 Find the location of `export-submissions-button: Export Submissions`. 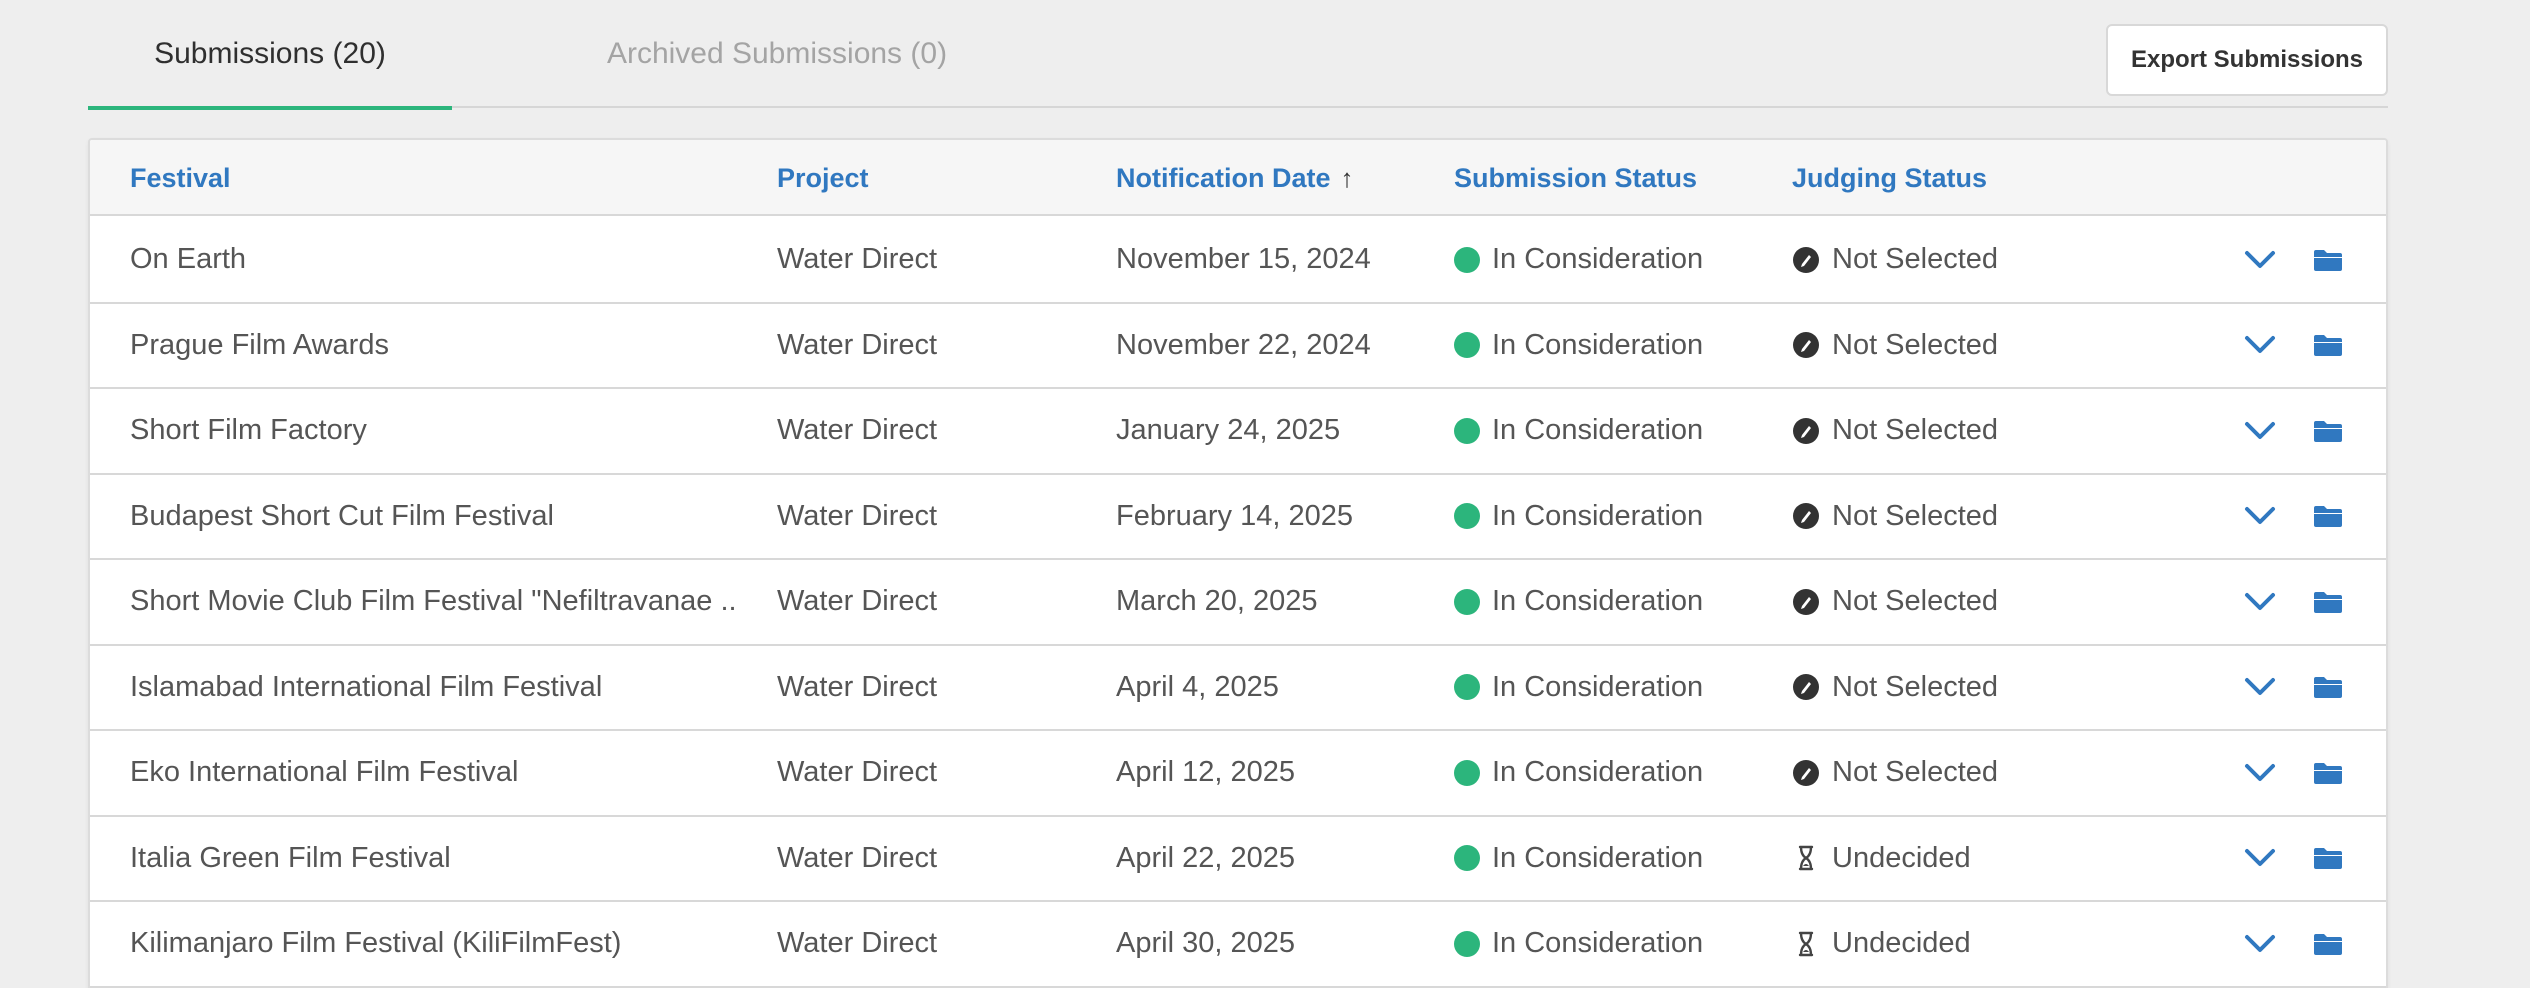

export-submissions-button: Export Submissions is located at coordinates (2247, 60).